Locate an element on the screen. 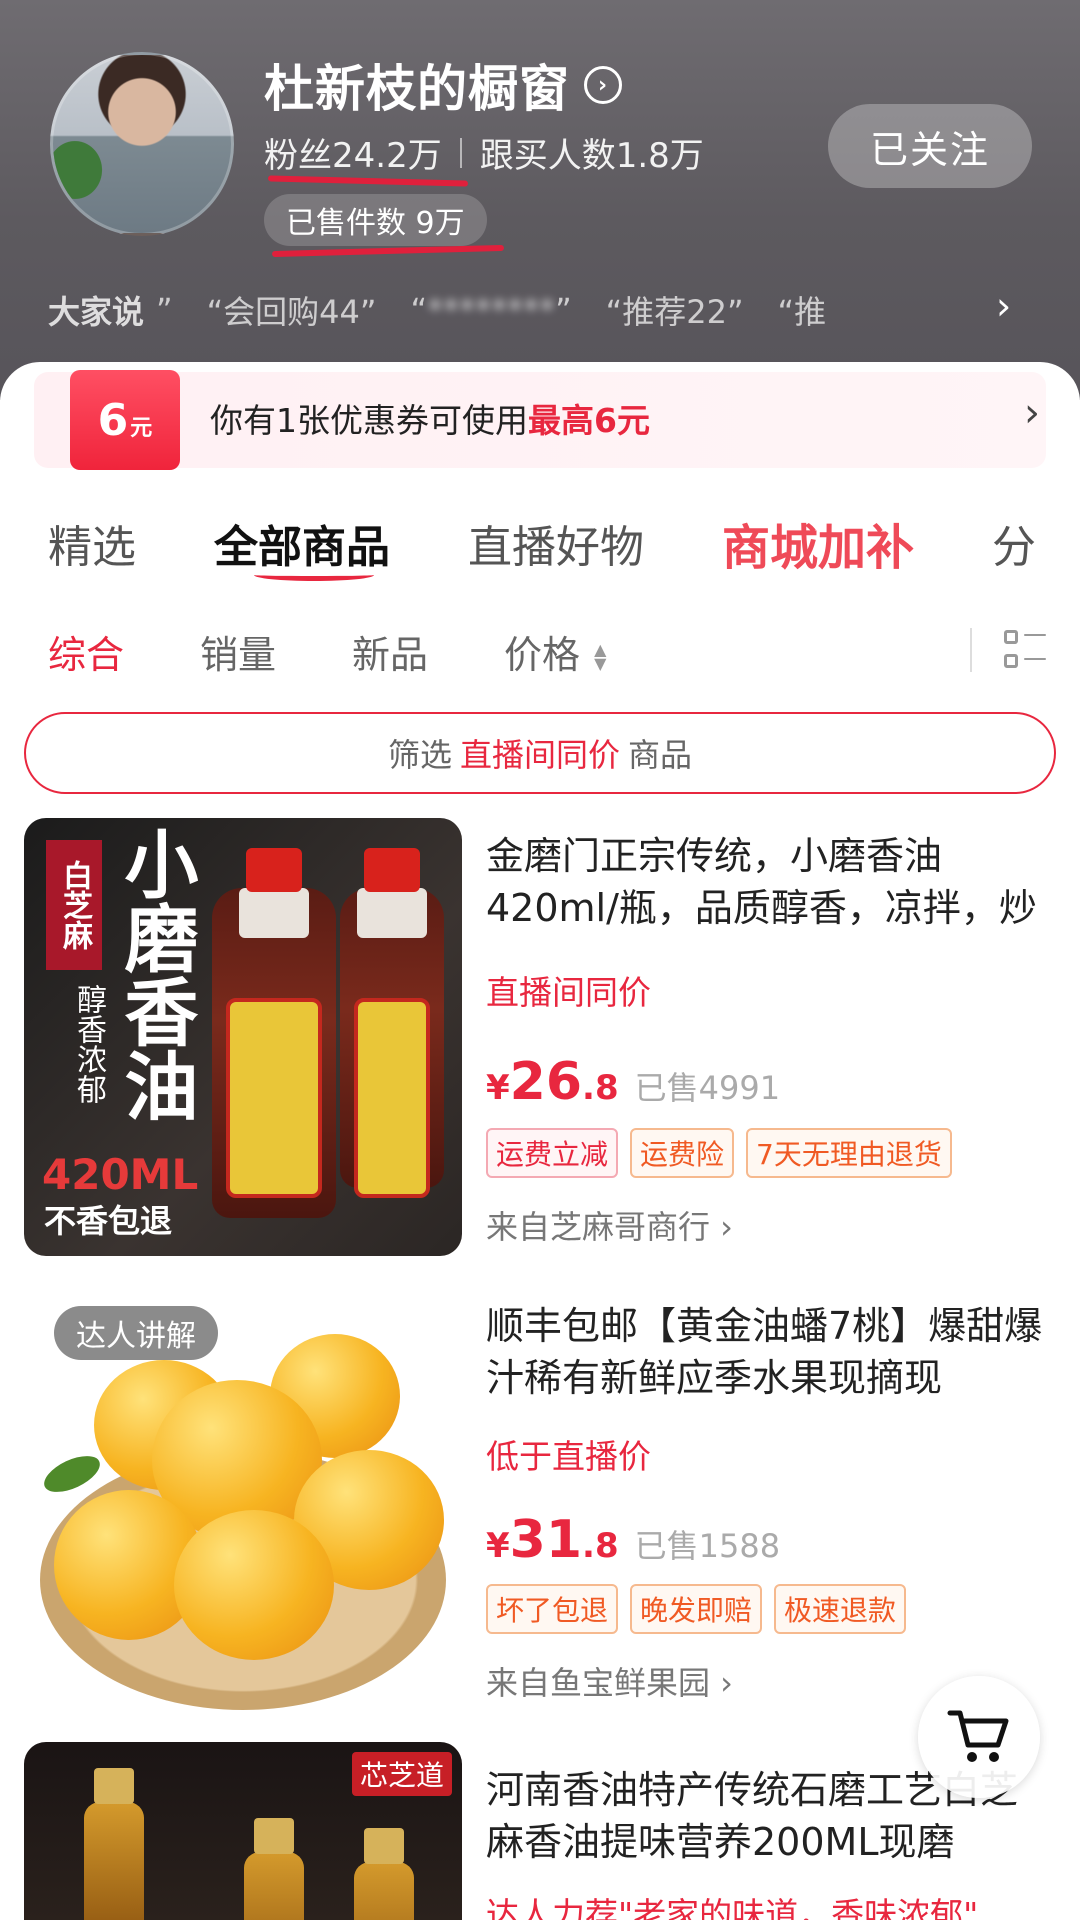  coupon-badge: 6 元 is located at coordinates (125, 420).